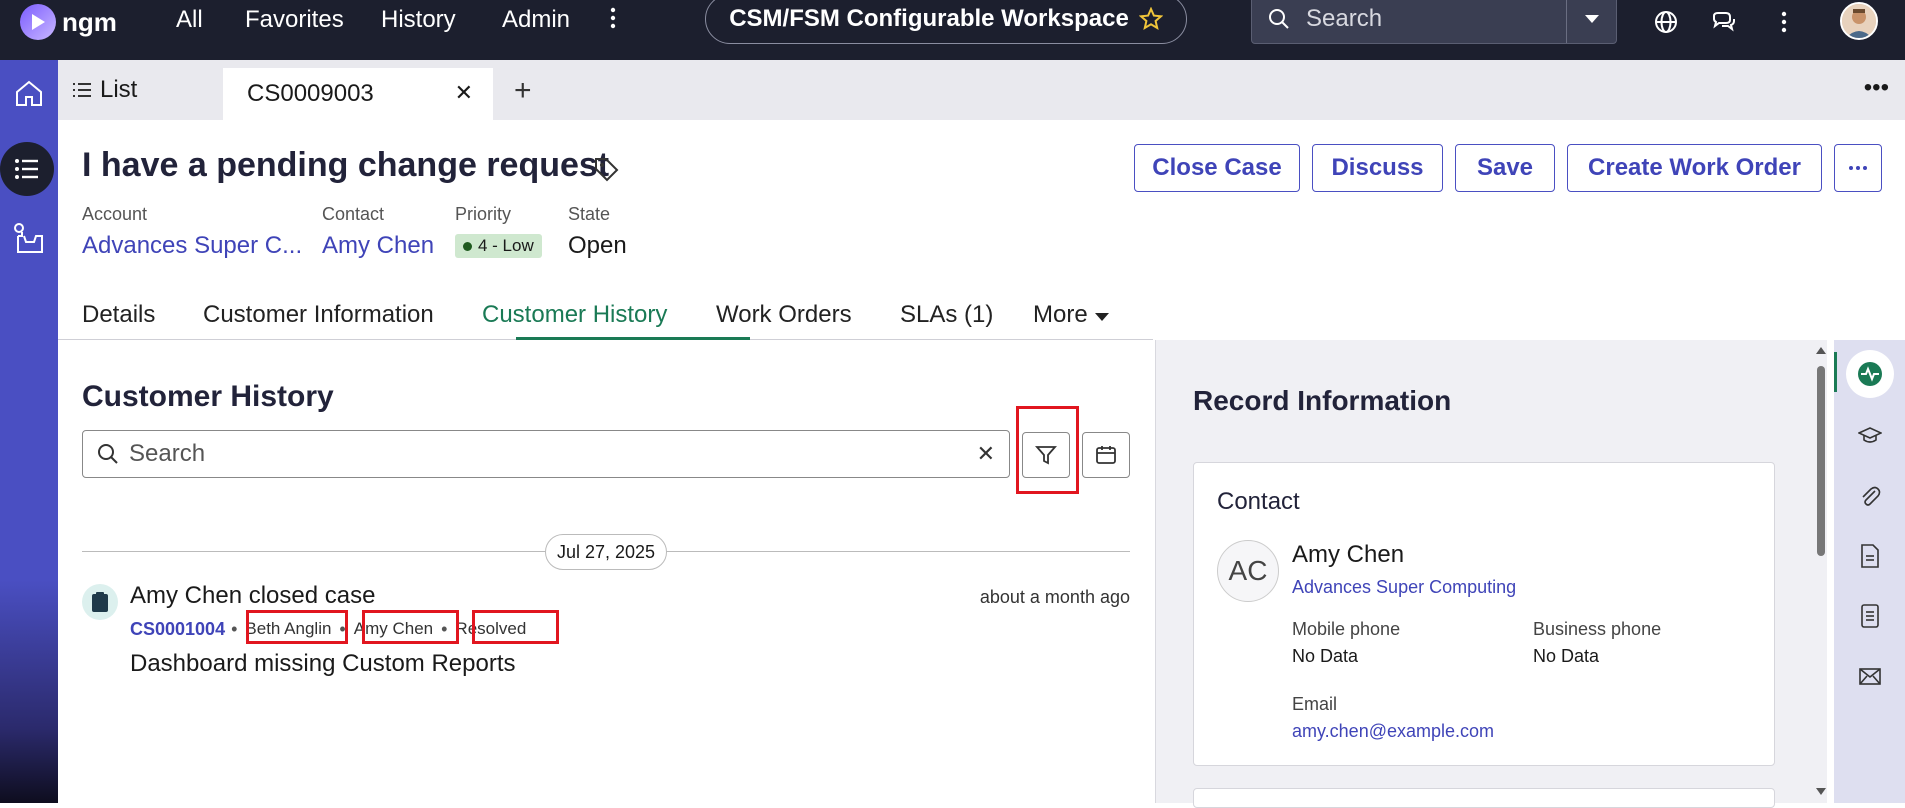 This screenshot has width=1905, height=808. What do you see at coordinates (38, 22) in the screenshot?
I see `play-icon` at bounding box center [38, 22].